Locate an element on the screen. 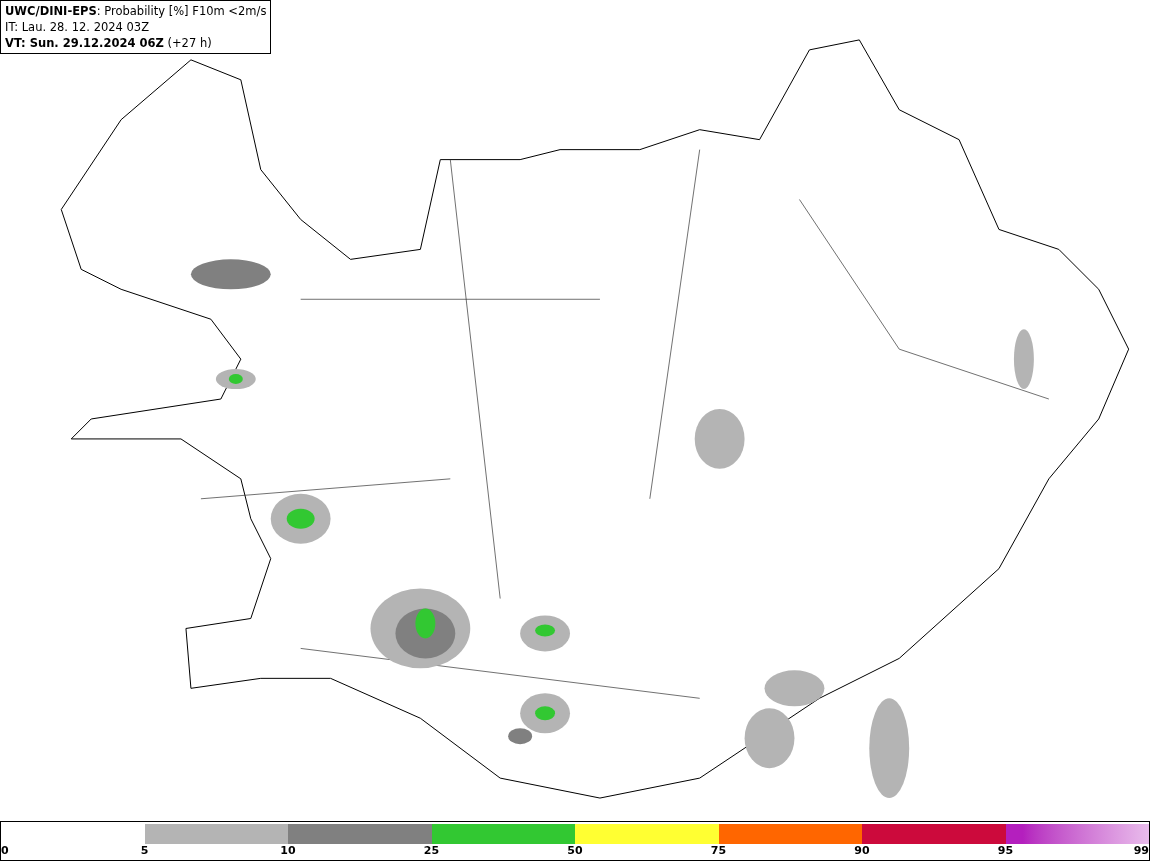 Image resolution: width=1150 pixels, height=863 pixels. legend-label: 90 is located at coordinates (862, 850).